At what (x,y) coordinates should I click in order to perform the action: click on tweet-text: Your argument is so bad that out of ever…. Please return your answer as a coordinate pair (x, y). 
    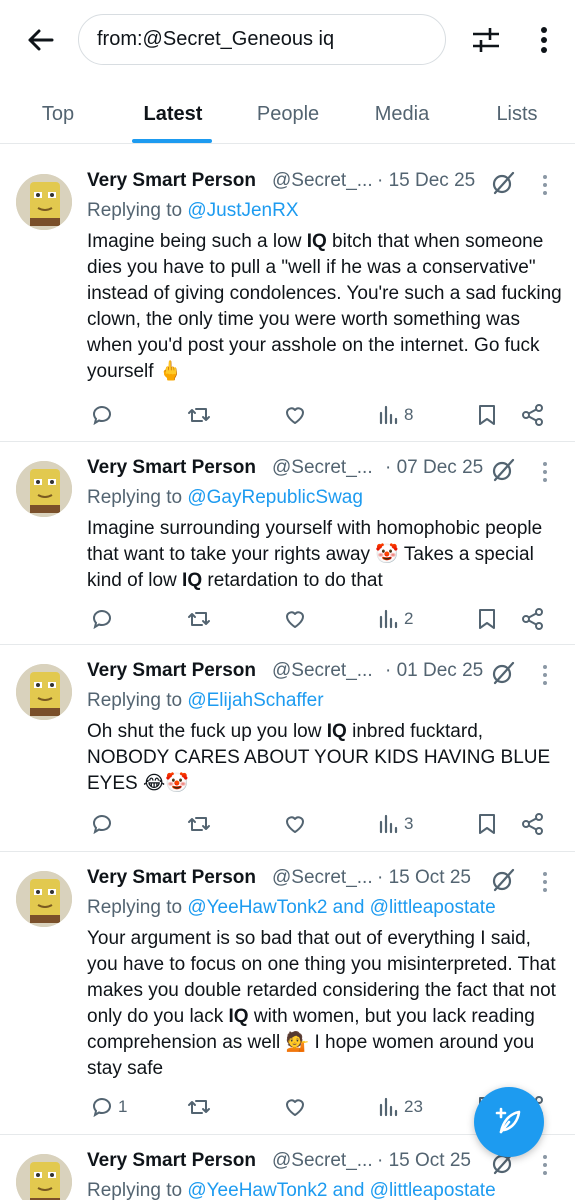
    Looking at the image, I should click on (326, 1004).